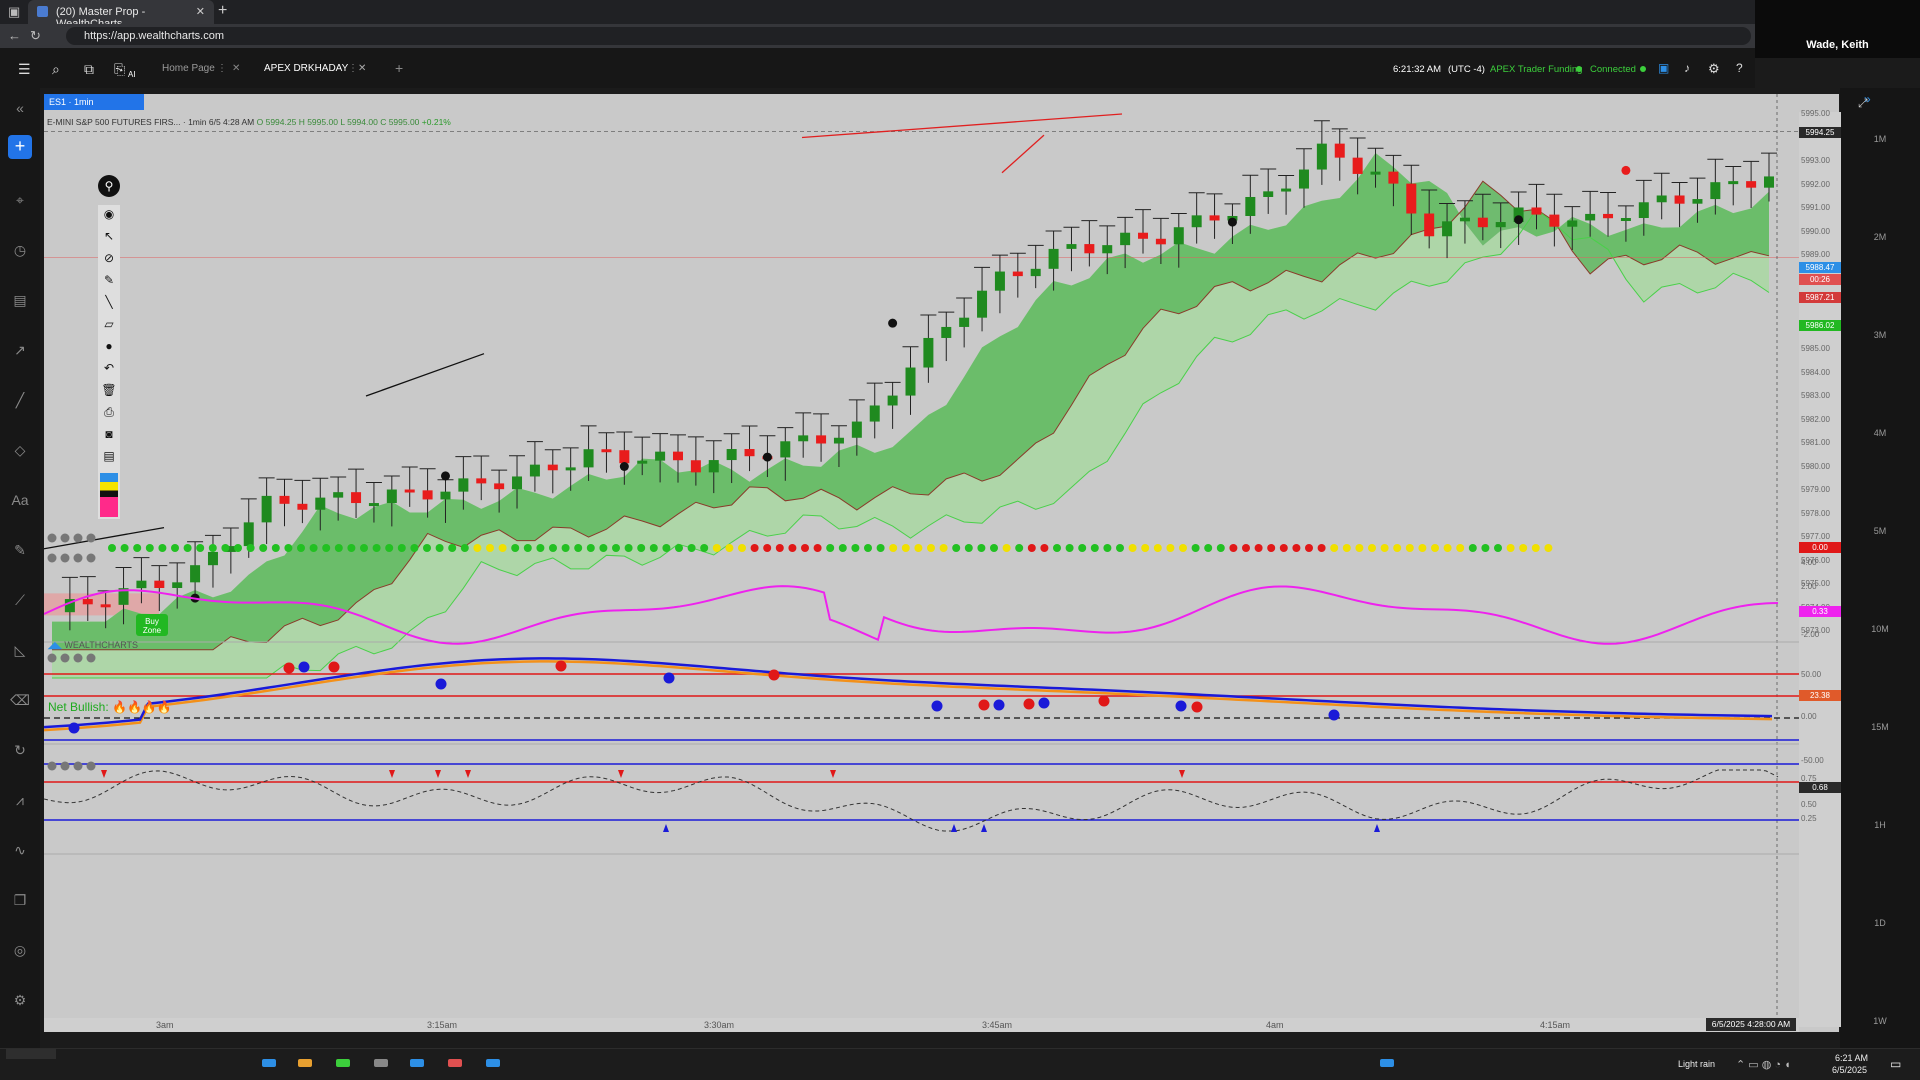  I want to click on timeframe-1d: 1D, so click(1880, 923).